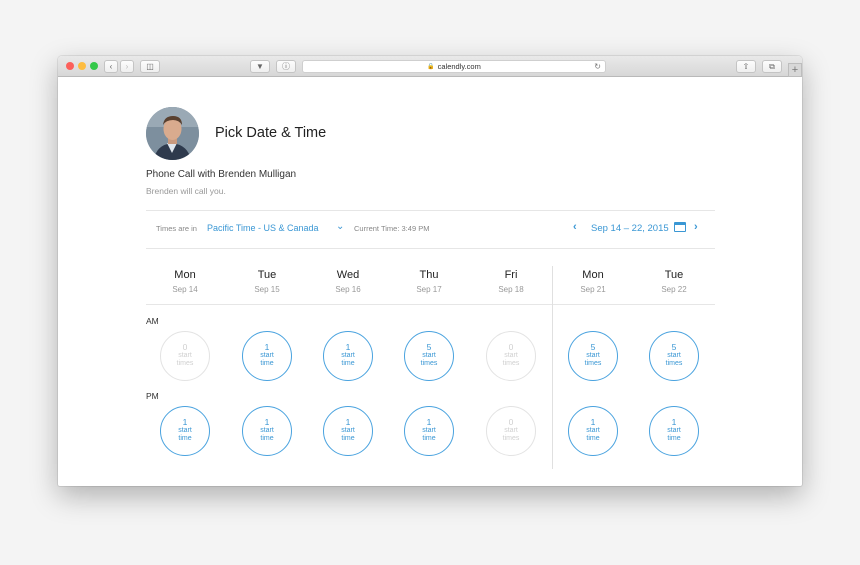  What do you see at coordinates (593, 289) in the screenshot?
I see `day-date: Sep 21` at bounding box center [593, 289].